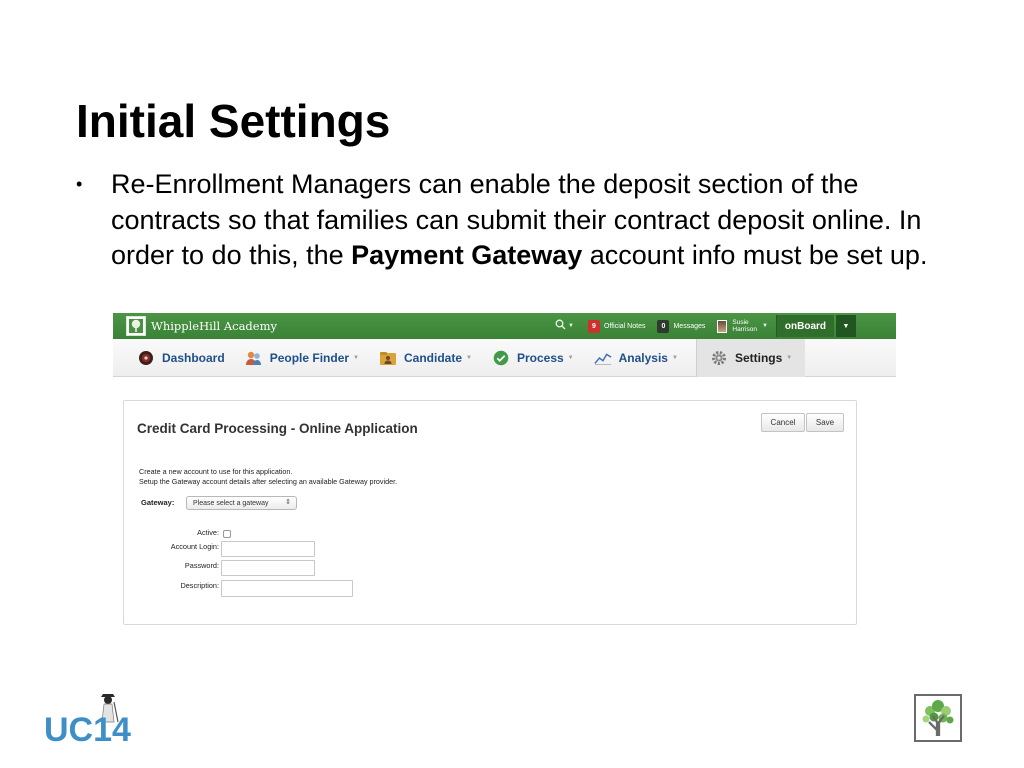 The width and height of the screenshot is (1024, 768). Describe the element at coordinates (719, 358) in the screenshot. I see `gear-icon` at that location.